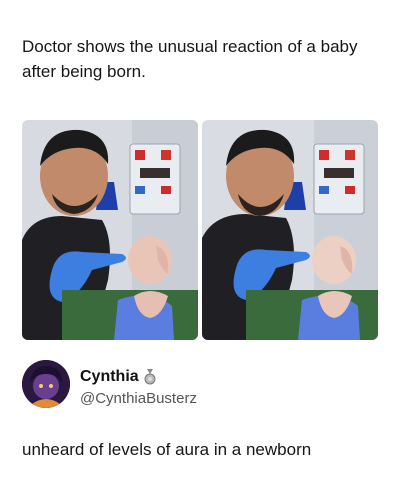 The height and width of the screenshot is (500, 400). Describe the element at coordinates (138, 398) in the screenshot. I see `user-handle: @CynthiaBusterz` at that location.